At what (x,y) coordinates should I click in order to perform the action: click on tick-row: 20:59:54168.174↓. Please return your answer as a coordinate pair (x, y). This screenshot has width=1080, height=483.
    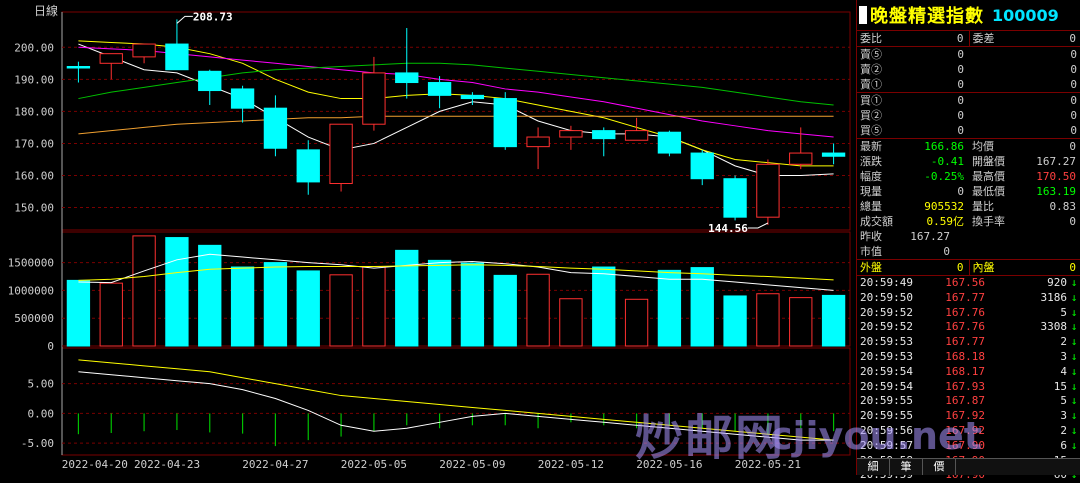
    Looking at the image, I should click on (968, 372).